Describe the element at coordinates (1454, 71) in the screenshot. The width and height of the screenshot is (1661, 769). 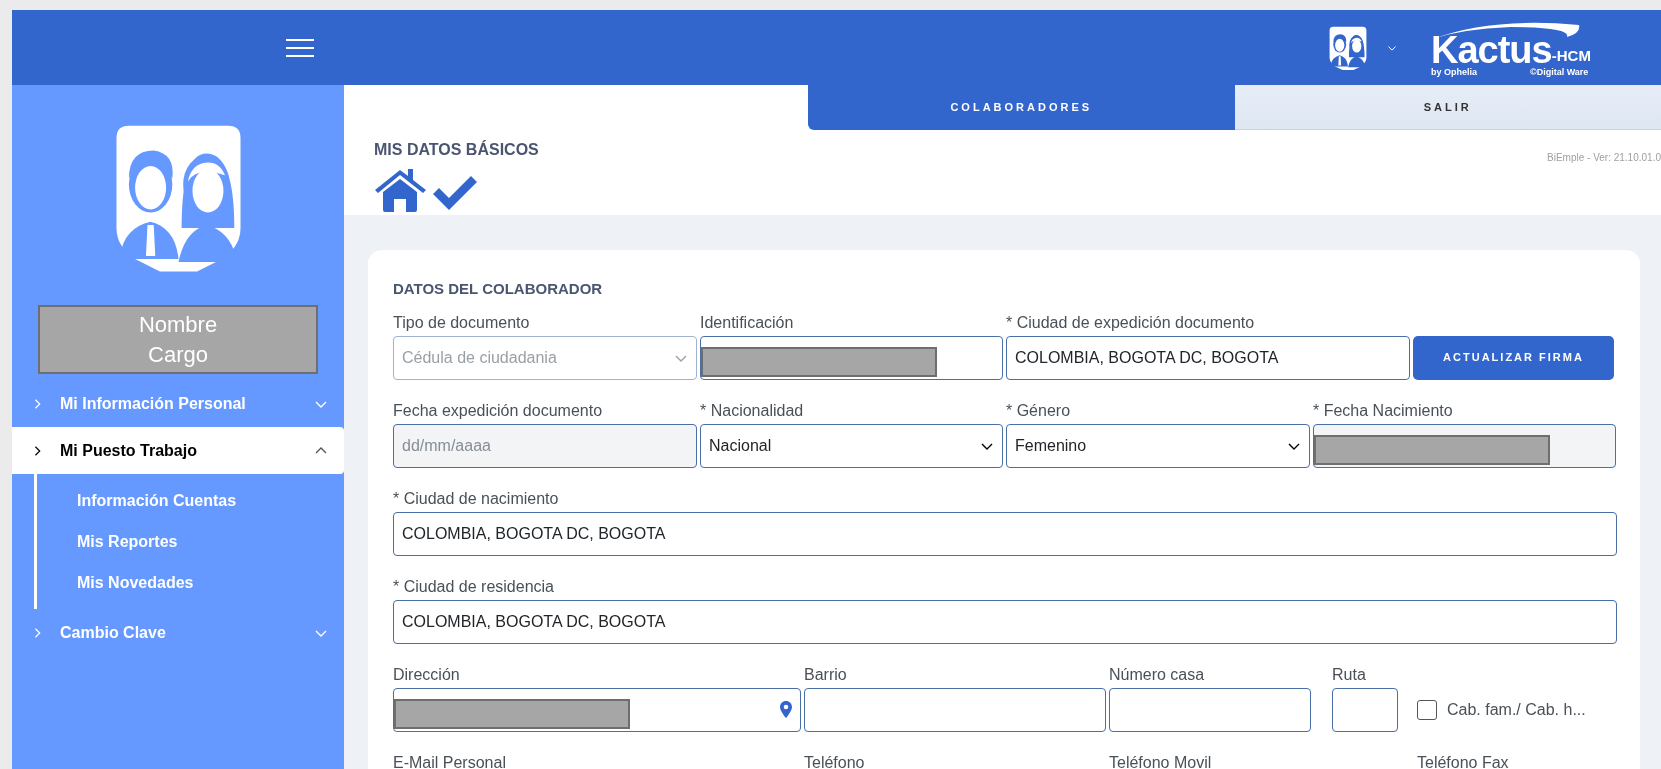
I see `logo-byline: by Ophelia` at that location.